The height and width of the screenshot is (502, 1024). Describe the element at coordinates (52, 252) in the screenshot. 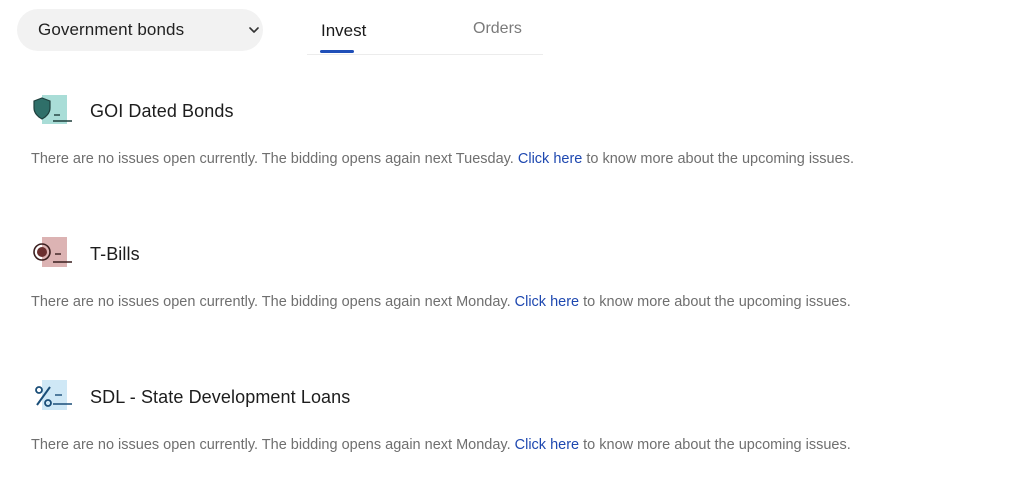

I see `coin-icon` at that location.